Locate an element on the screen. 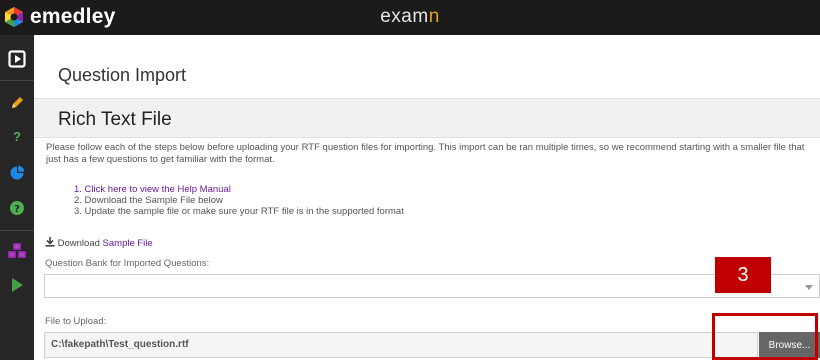  cubes-icon is located at coordinates (17, 250).